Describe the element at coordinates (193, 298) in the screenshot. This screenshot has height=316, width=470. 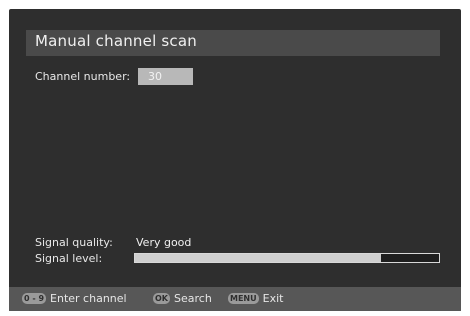
I see `hint-search-label: Search` at that location.